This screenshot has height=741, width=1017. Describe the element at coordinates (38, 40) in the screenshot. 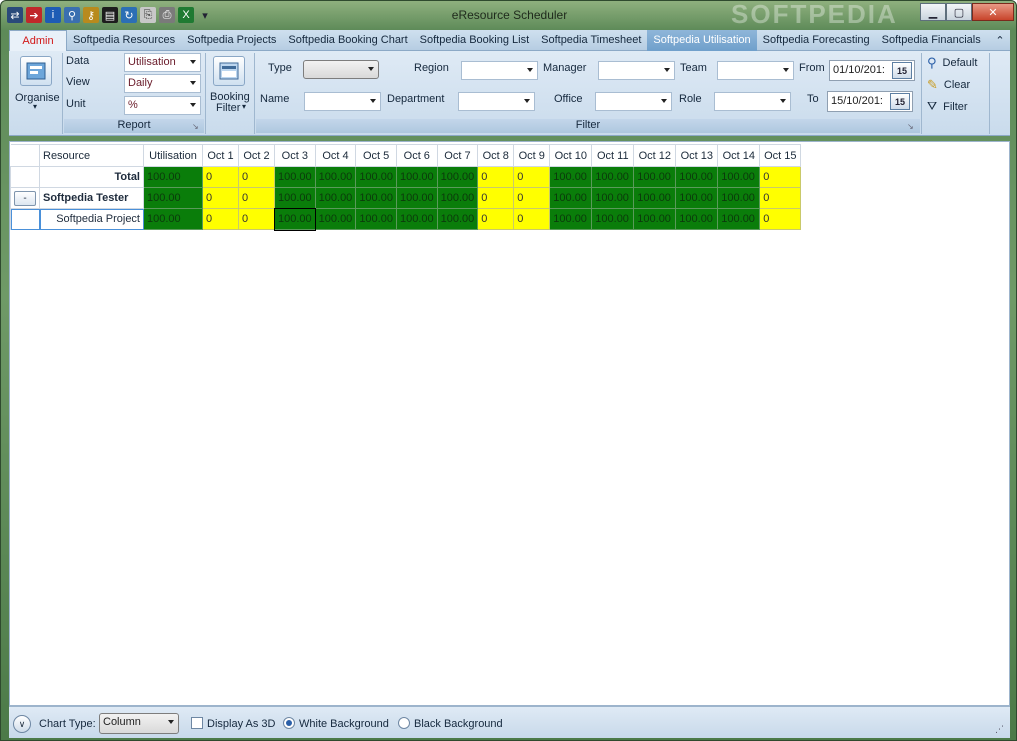

I see `tab-admin: Admin` at that location.